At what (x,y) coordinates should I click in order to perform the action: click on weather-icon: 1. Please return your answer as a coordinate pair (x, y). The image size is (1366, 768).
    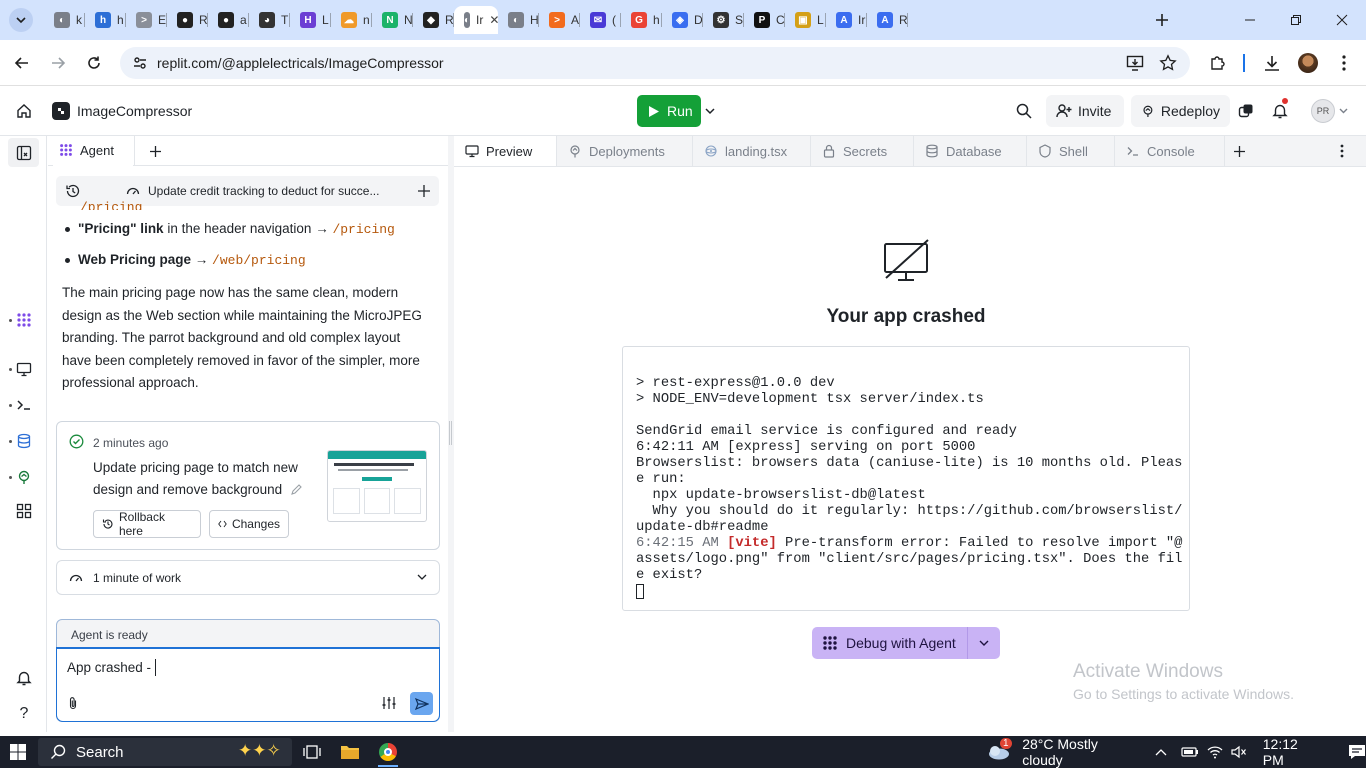
    Looking at the image, I should click on (998, 750).